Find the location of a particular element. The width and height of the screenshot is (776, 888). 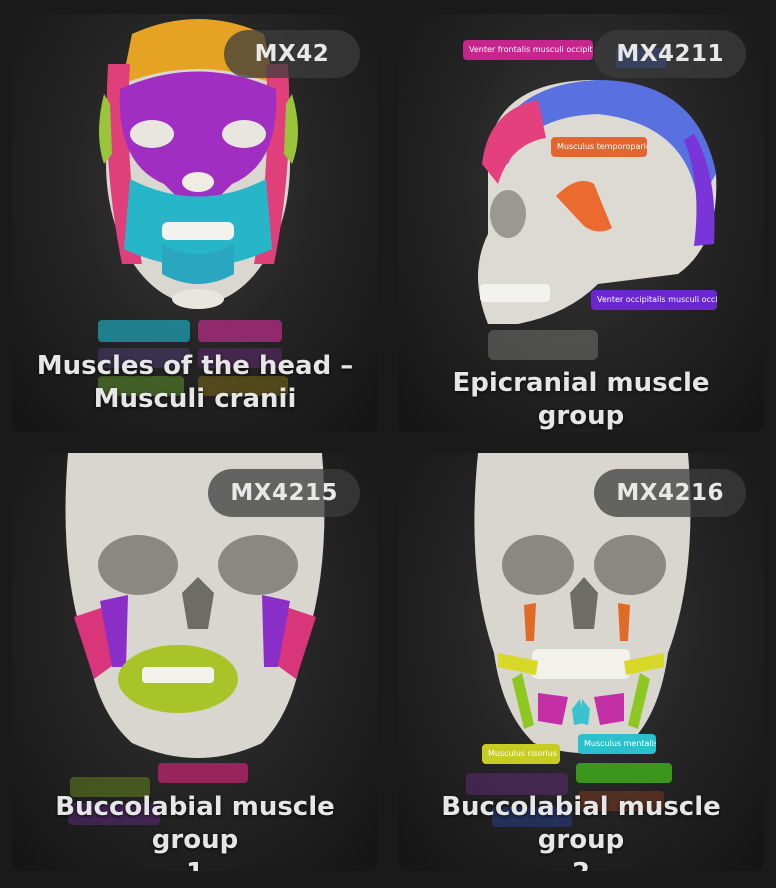

label-mentalis: Musculus mentalis is located at coordinates (617, 744).